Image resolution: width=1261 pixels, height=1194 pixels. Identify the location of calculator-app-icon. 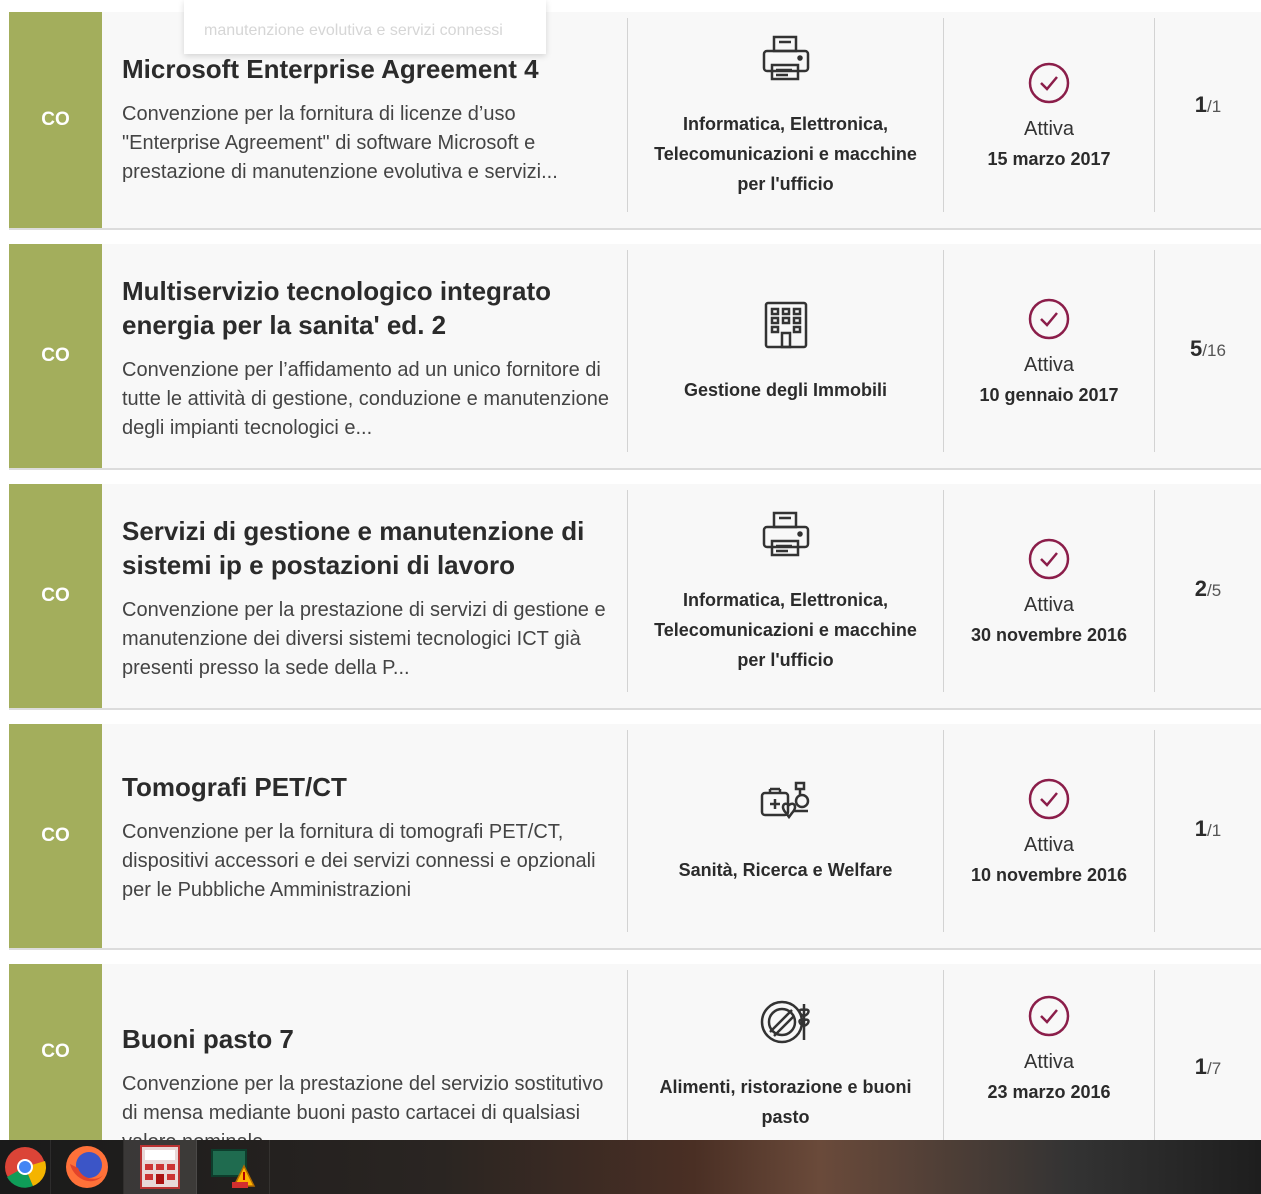
(160, 1167).